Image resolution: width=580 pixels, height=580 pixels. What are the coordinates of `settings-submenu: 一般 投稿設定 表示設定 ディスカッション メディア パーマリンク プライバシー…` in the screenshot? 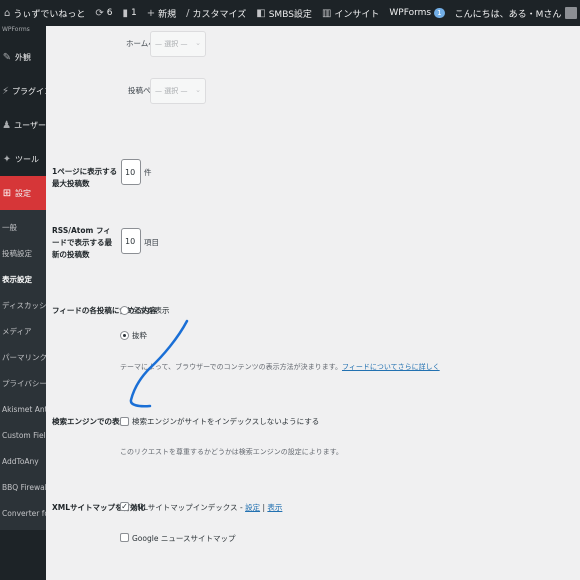 It's located at (23, 370).